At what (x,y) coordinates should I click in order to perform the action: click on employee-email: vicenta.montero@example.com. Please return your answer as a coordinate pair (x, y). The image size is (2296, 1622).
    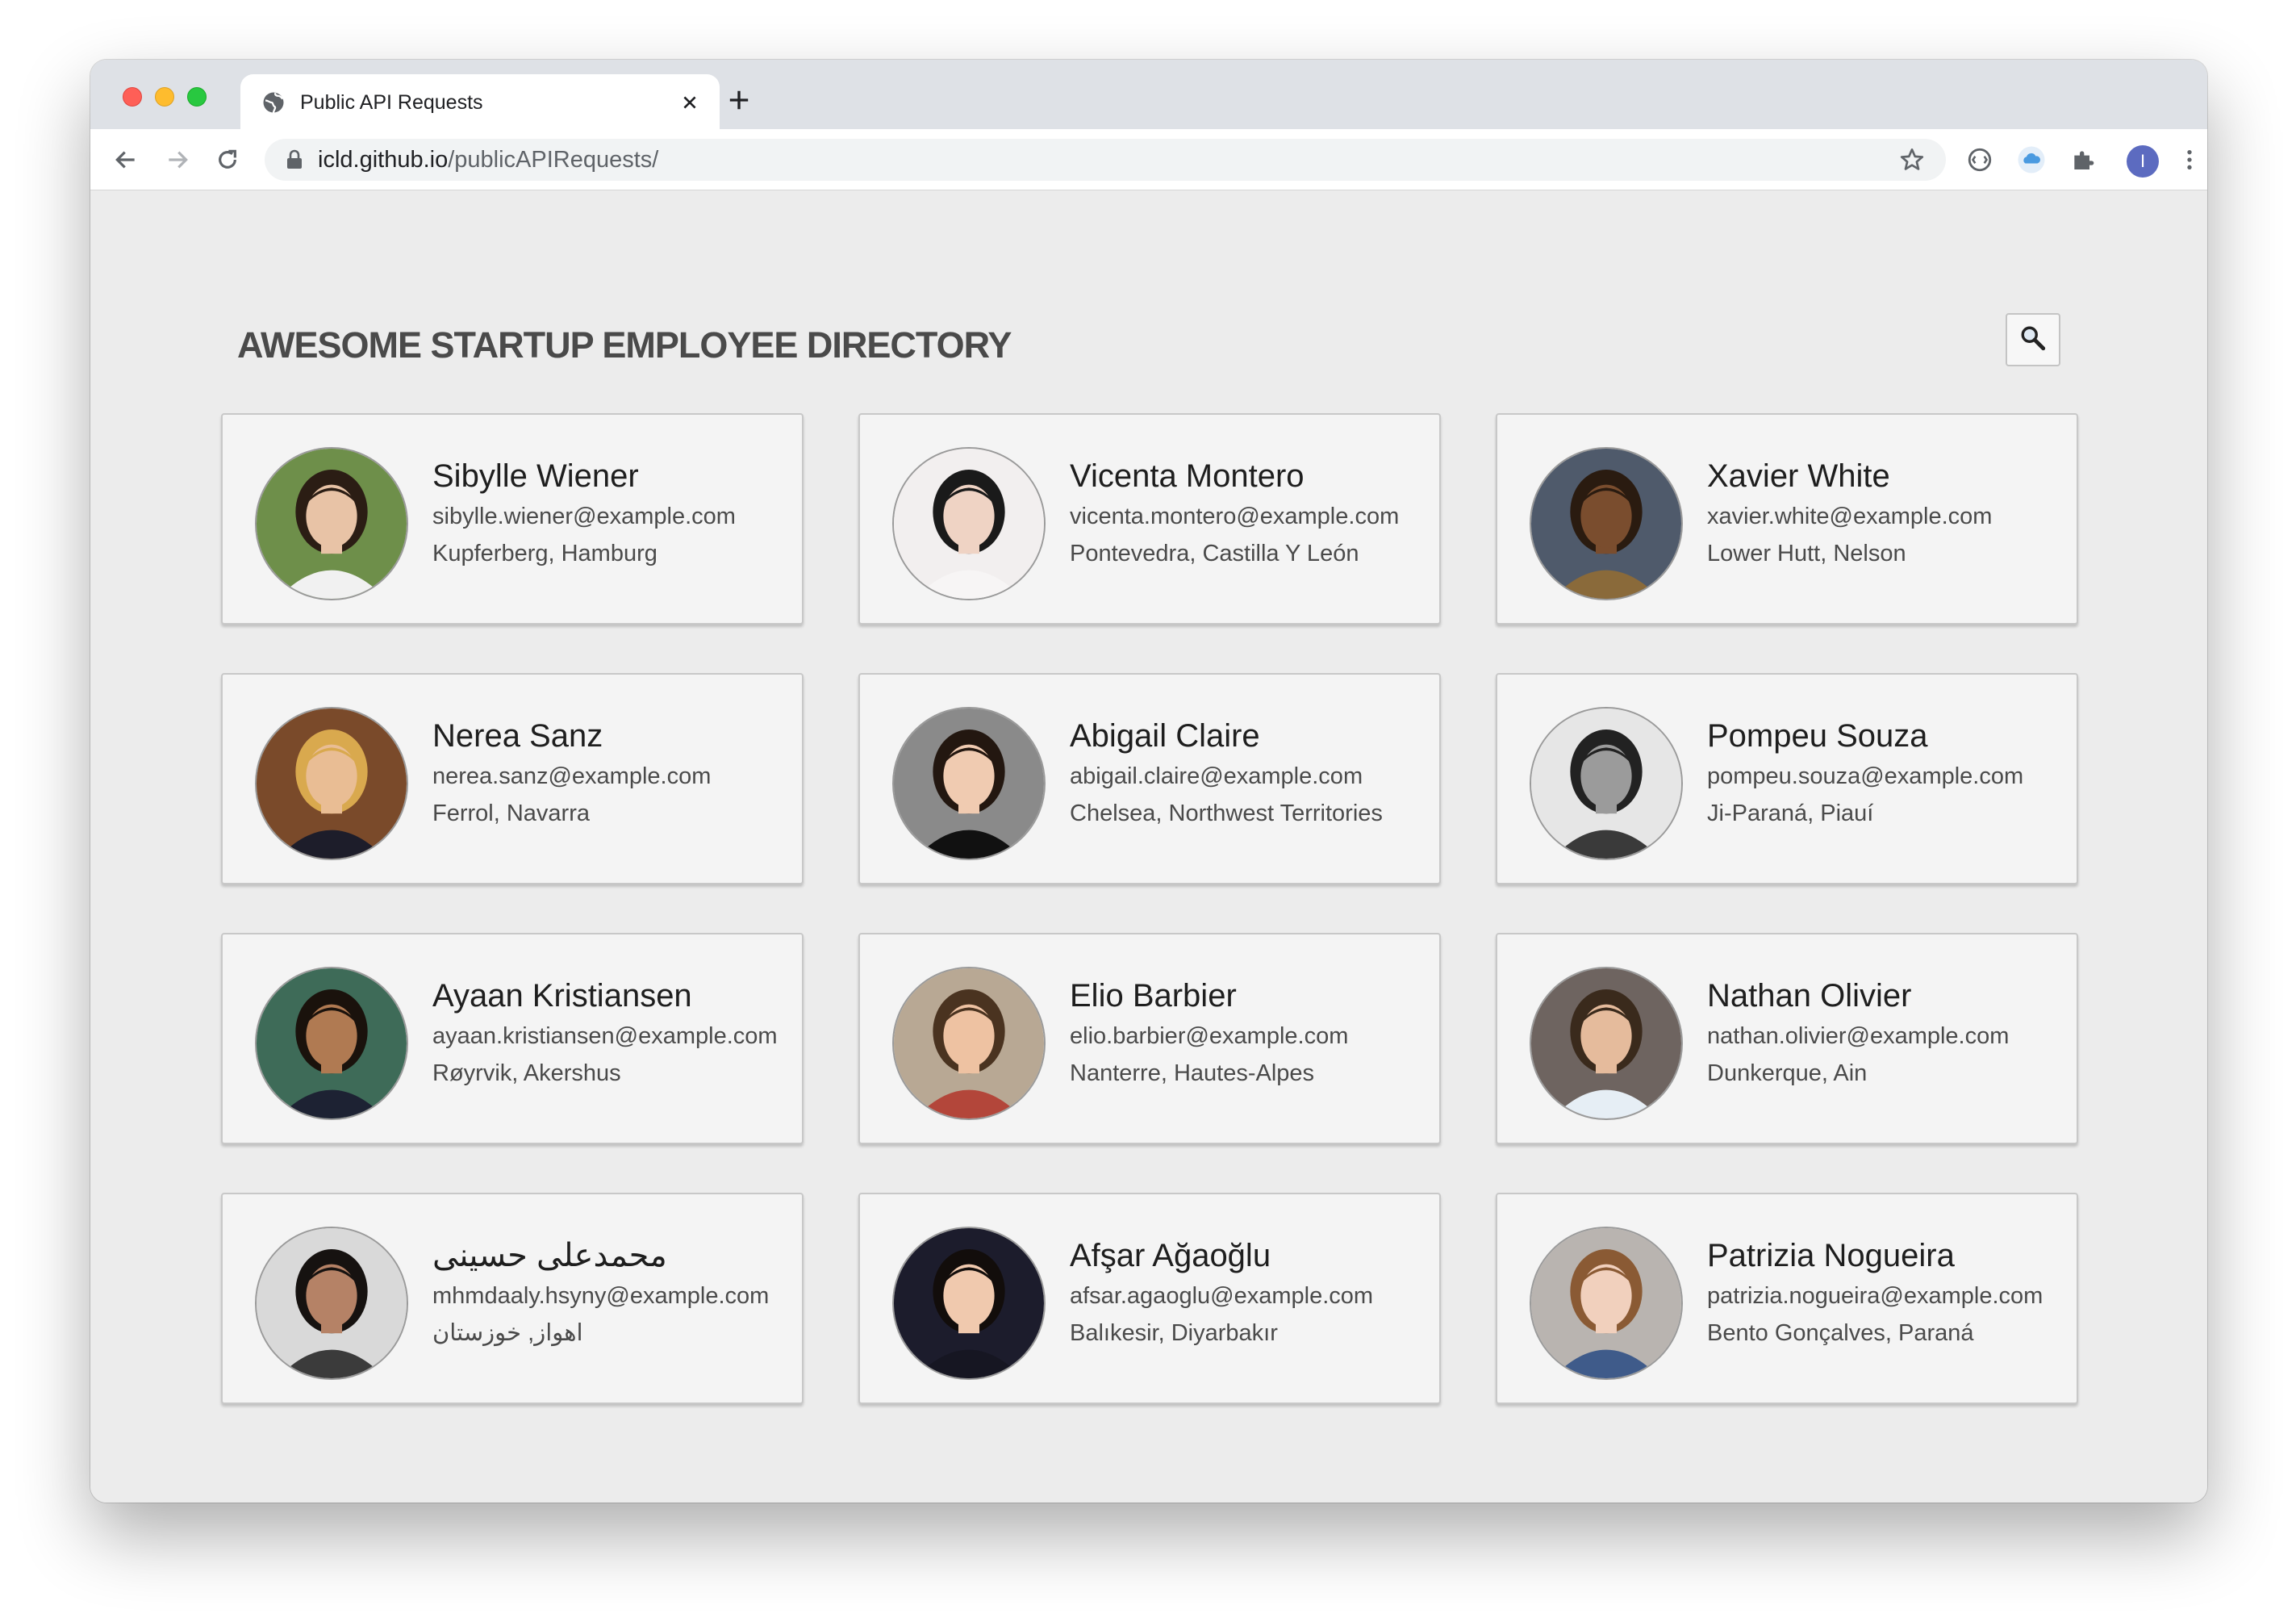
    Looking at the image, I should click on (1235, 516).